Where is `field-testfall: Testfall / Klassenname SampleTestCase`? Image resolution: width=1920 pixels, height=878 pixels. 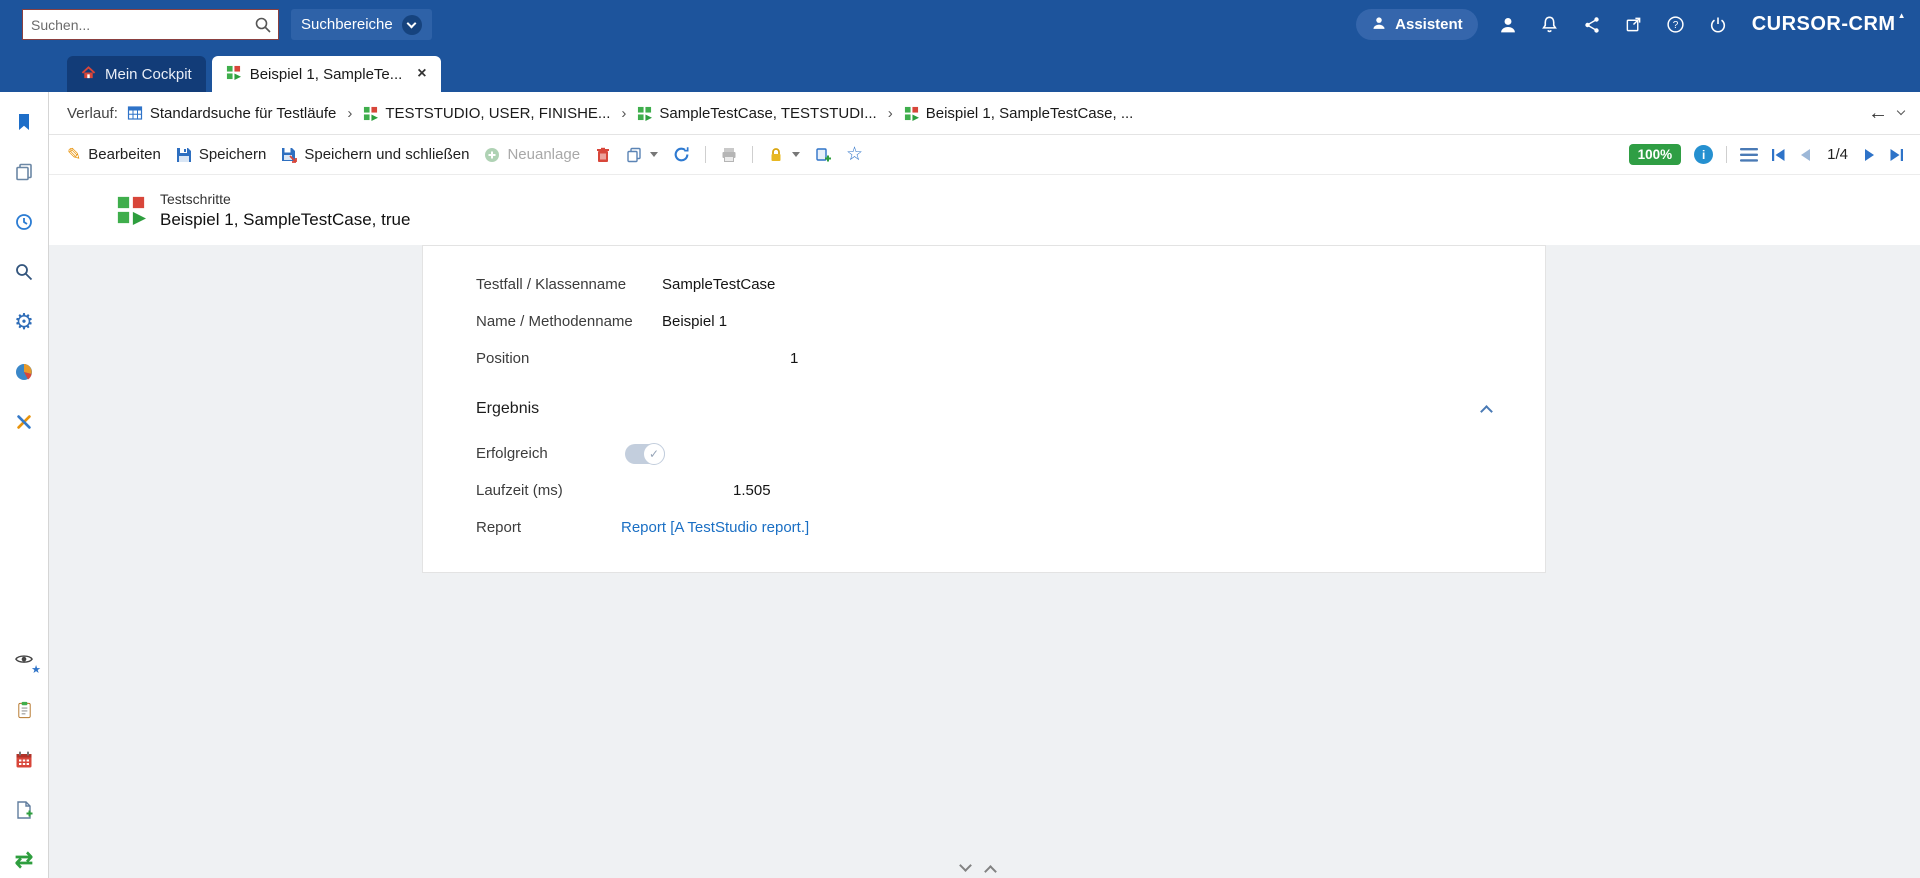
field-testfall: Testfall / Klassenname SampleTestCase is located at coordinates (984, 284).